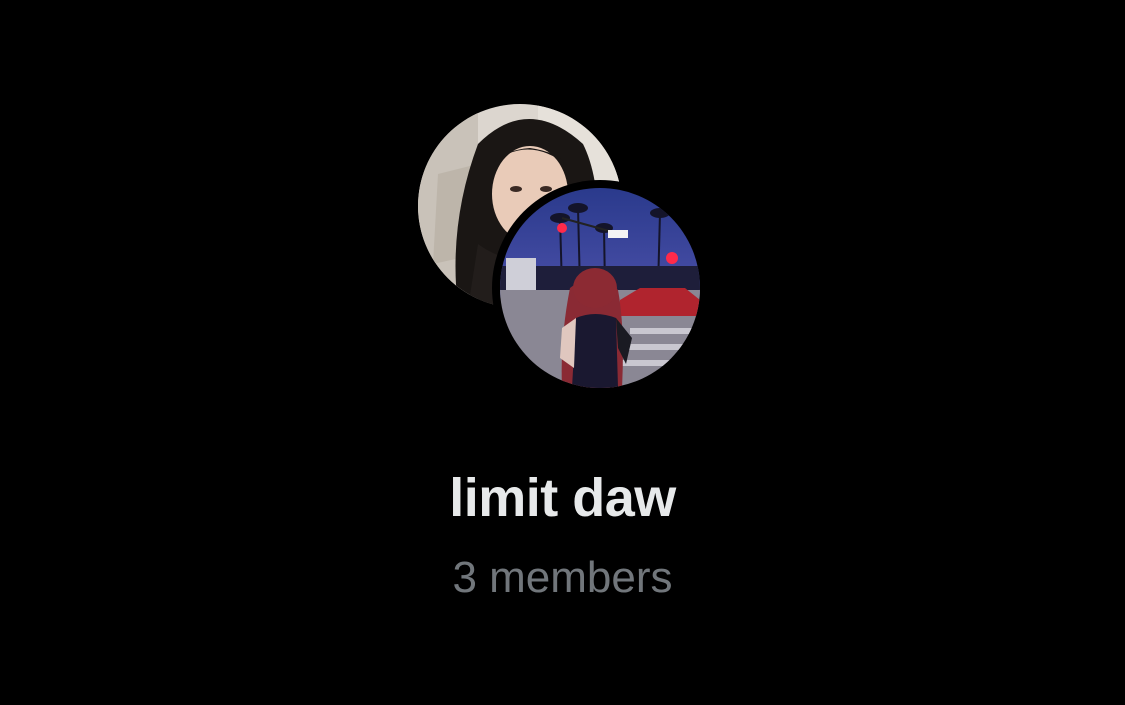  What do you see at coordinates (562, 578) in the screenshot?
I see `member-count: 3 members` at bounding box center [562, 578].